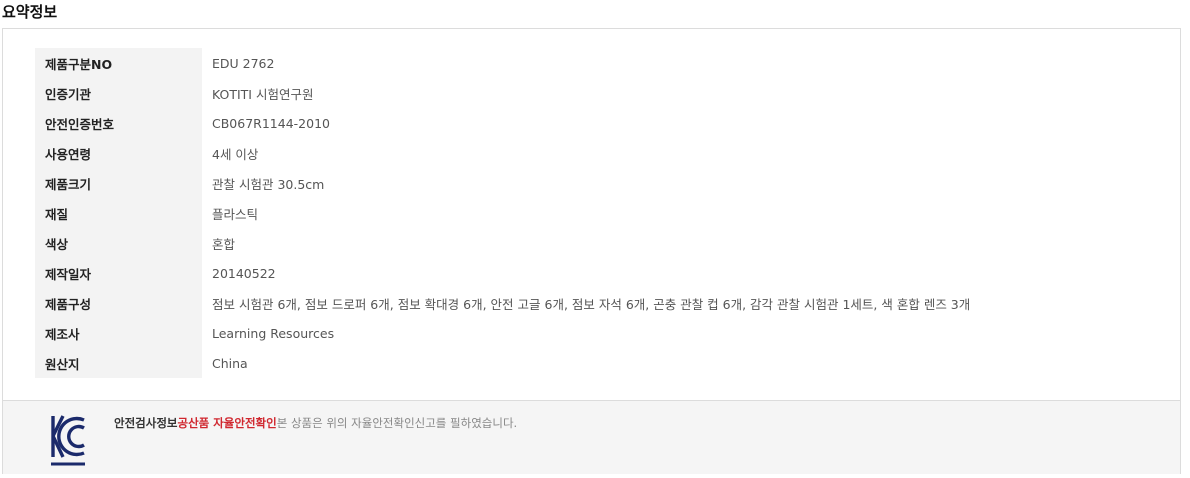 This screenshot has height=478, width=1190. Describe the element at coordinates (68, 440) in the screenshot. I see `kc-certification-mark-icon` at that location.